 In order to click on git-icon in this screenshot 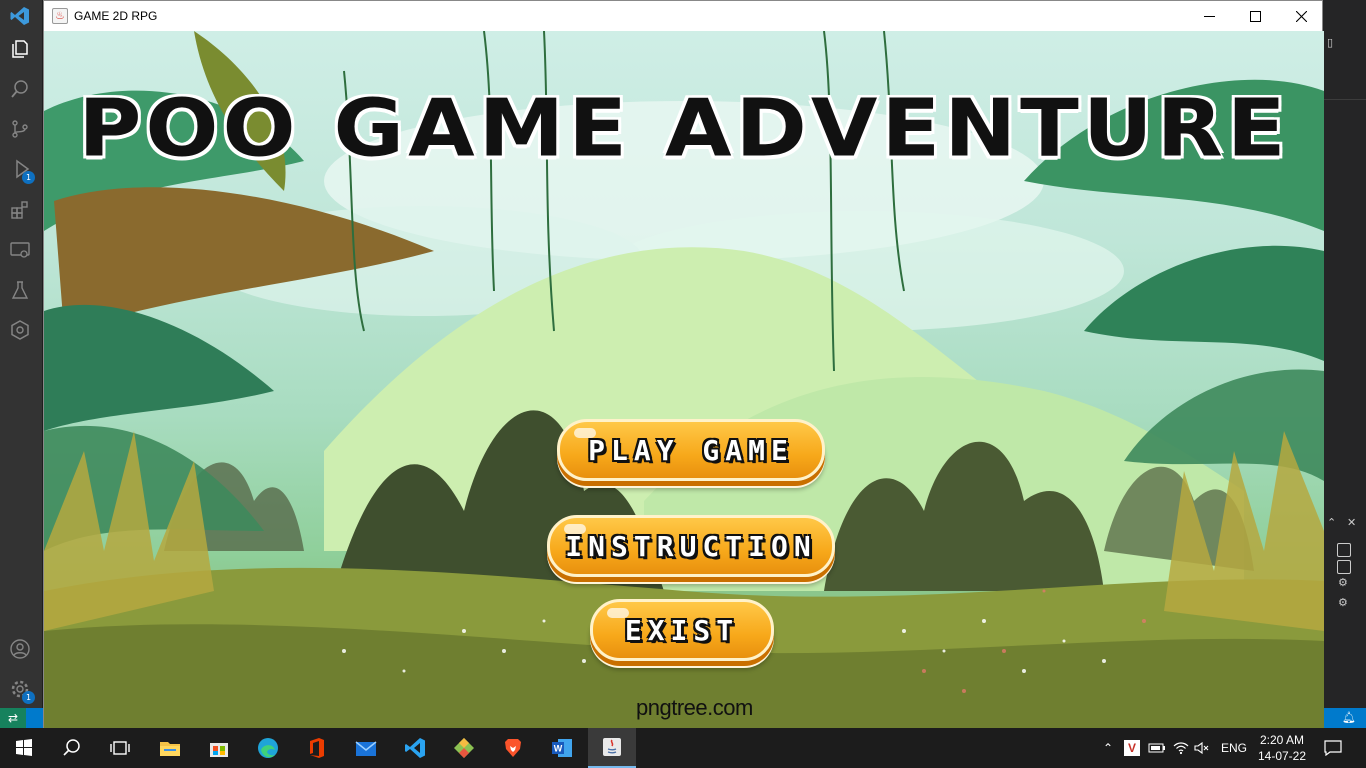, I will do `click(464, 748)`.